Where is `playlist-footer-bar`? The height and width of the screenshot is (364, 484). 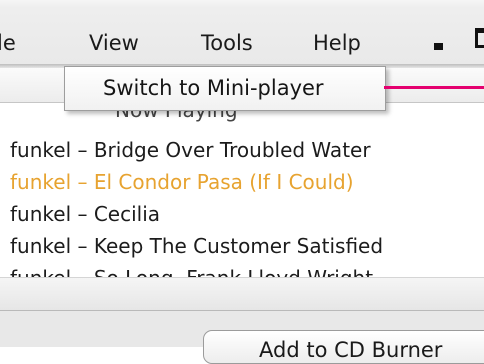 playlist-footer-bar is located at coordinates (242, 294).